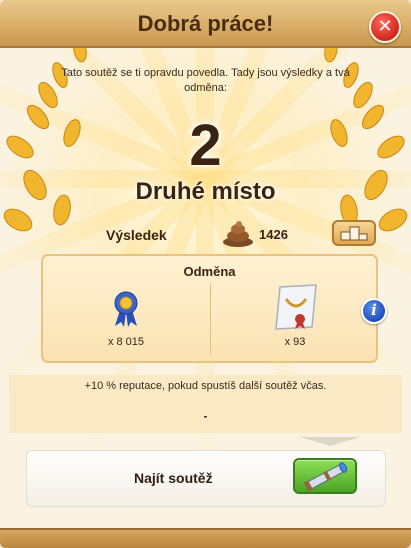  I want to click on reward-quantity-medal: x 8 015, so click(126, 342).